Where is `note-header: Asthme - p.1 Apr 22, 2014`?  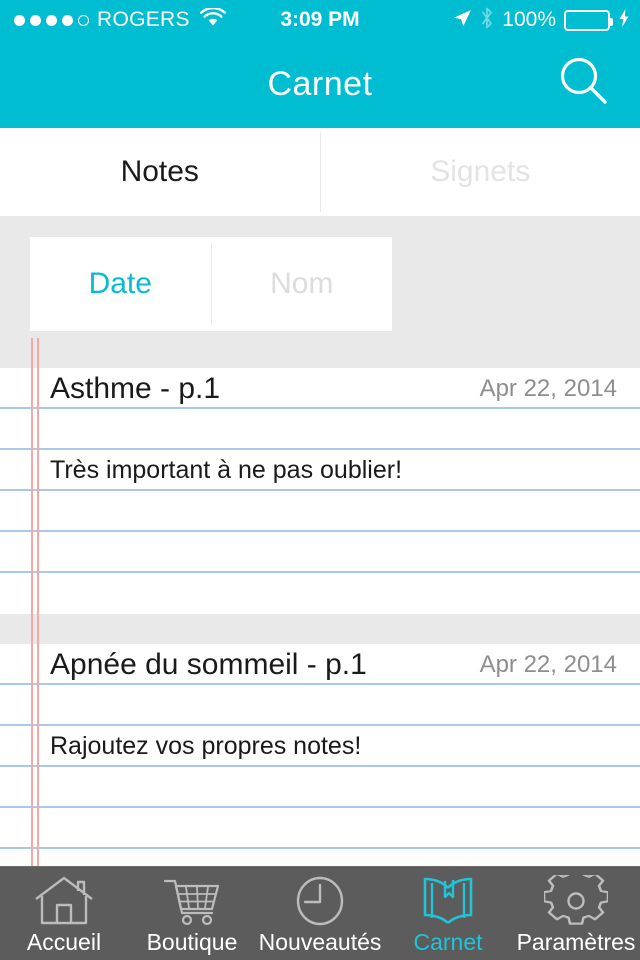 note-header: Asthme - p.1 Apr 22, 2014 is located at coordinates (320, 388).